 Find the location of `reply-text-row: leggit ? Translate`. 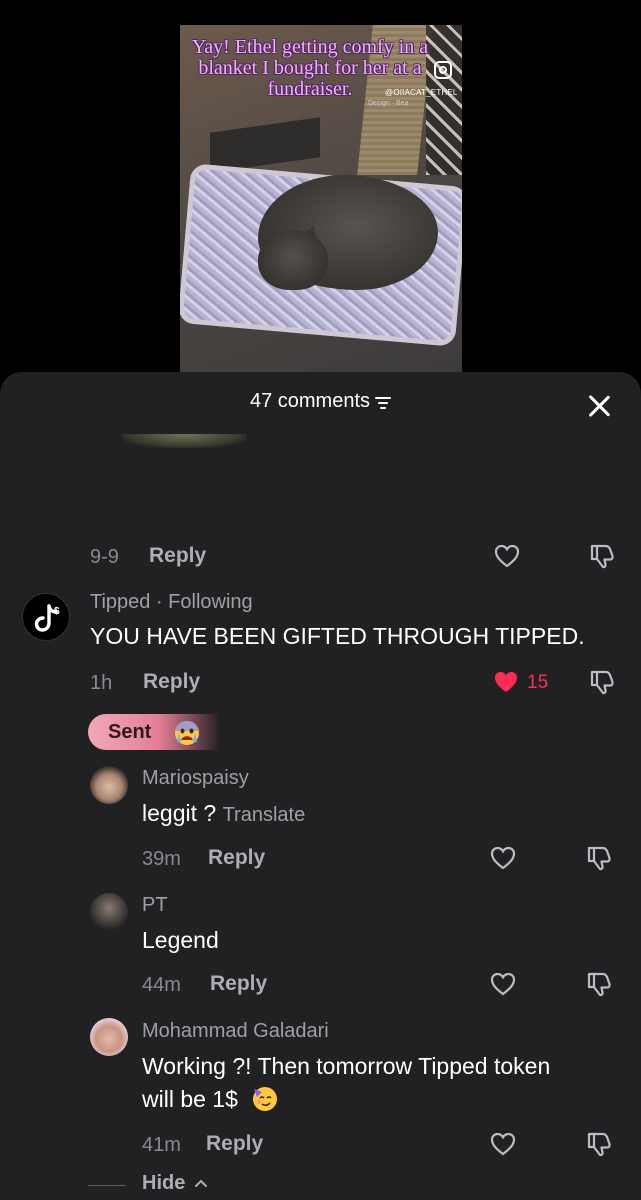

reply-text-row: leggit ? Translate is located at coordinates (223, 814).